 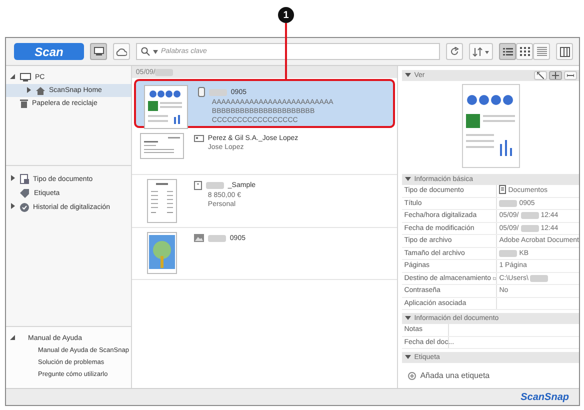 I want to click on scan-button: Scan, so click(x=49, y=51).